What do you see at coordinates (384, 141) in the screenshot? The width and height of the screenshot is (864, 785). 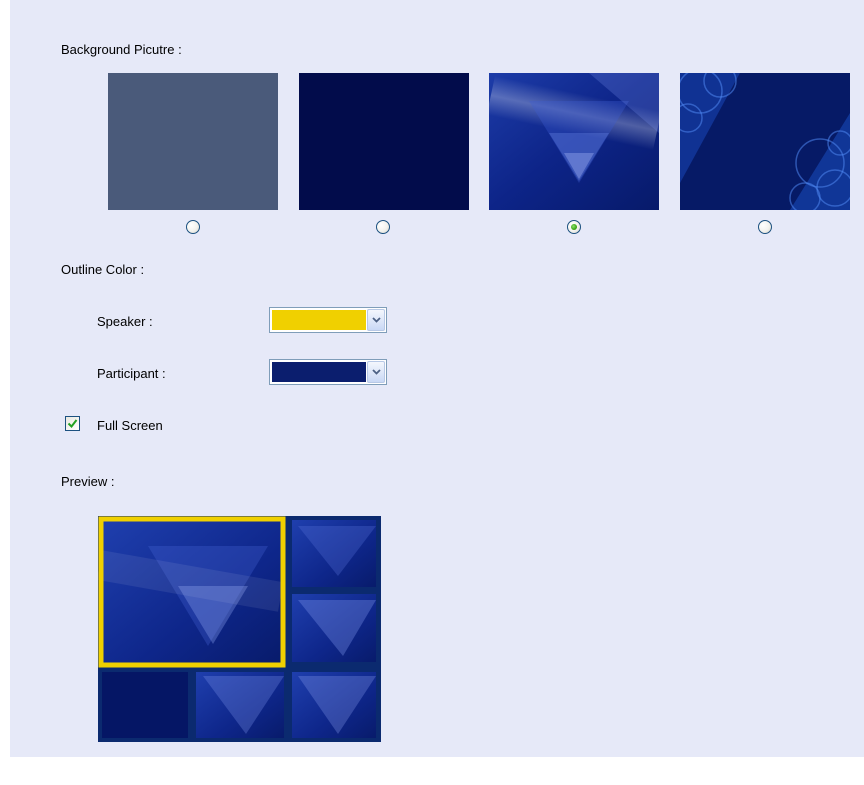 I see `background-thumbnail-navy` at bounding box center [384, 141].